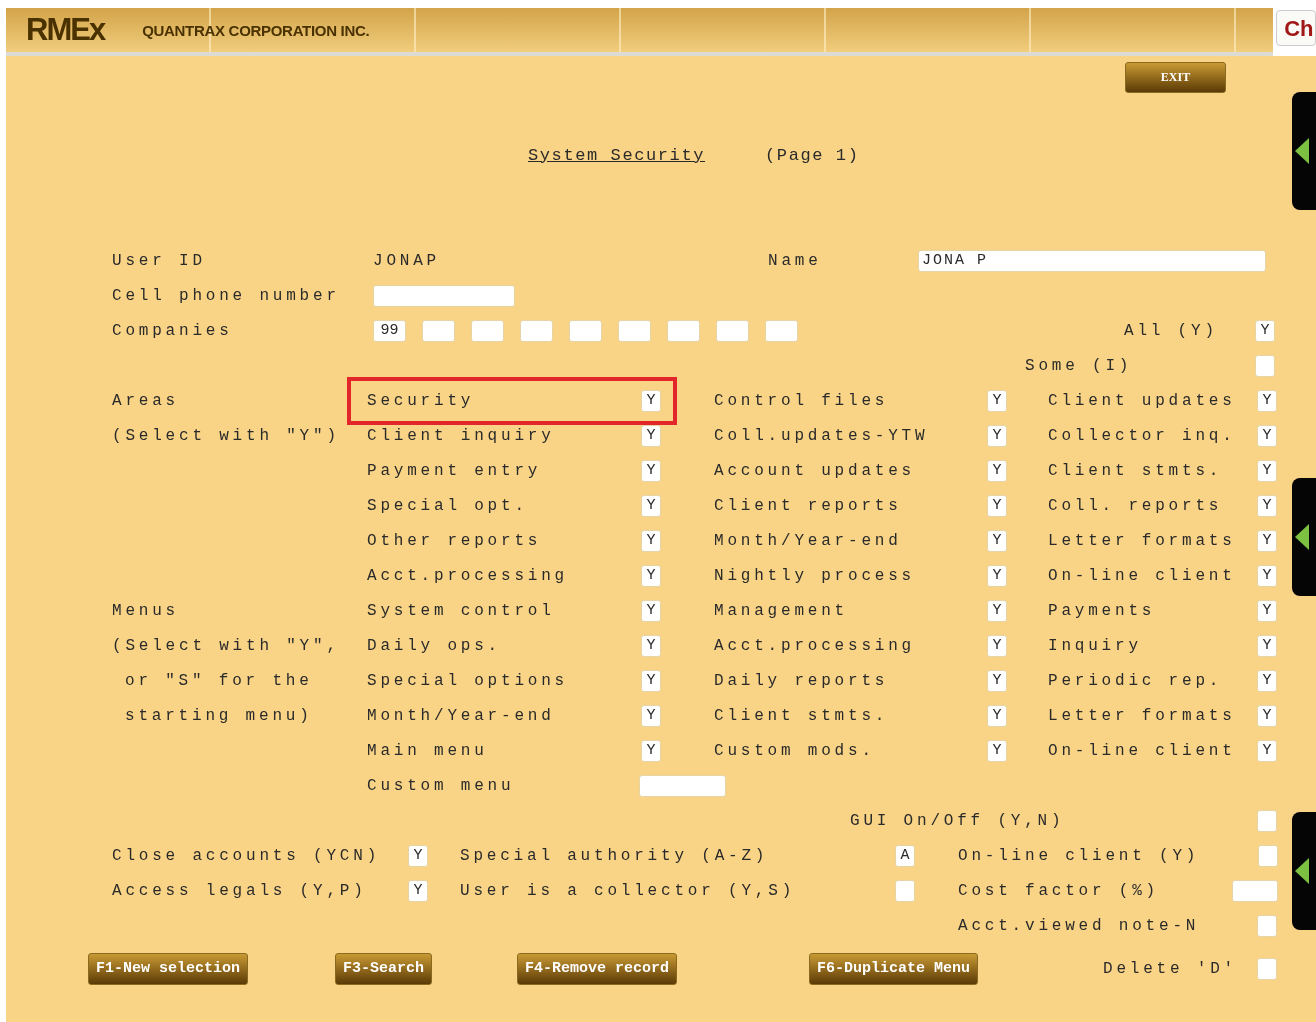 The width and height of the screenshot is (1316, 1022). I want to click on field-label: On-line client, so click(1142, 575).